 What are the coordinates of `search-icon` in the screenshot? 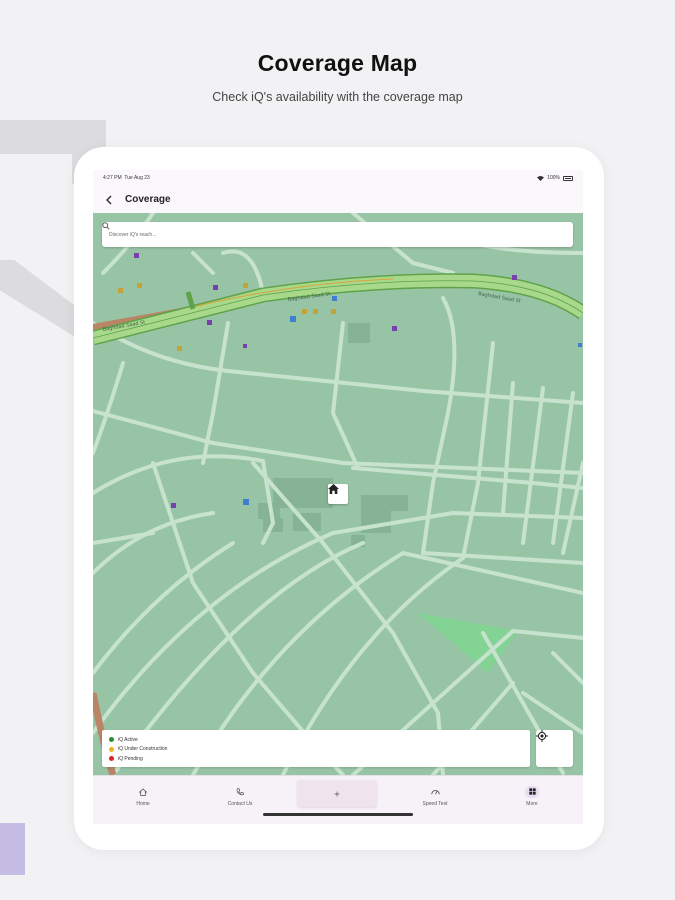 It's located at (334, 231).